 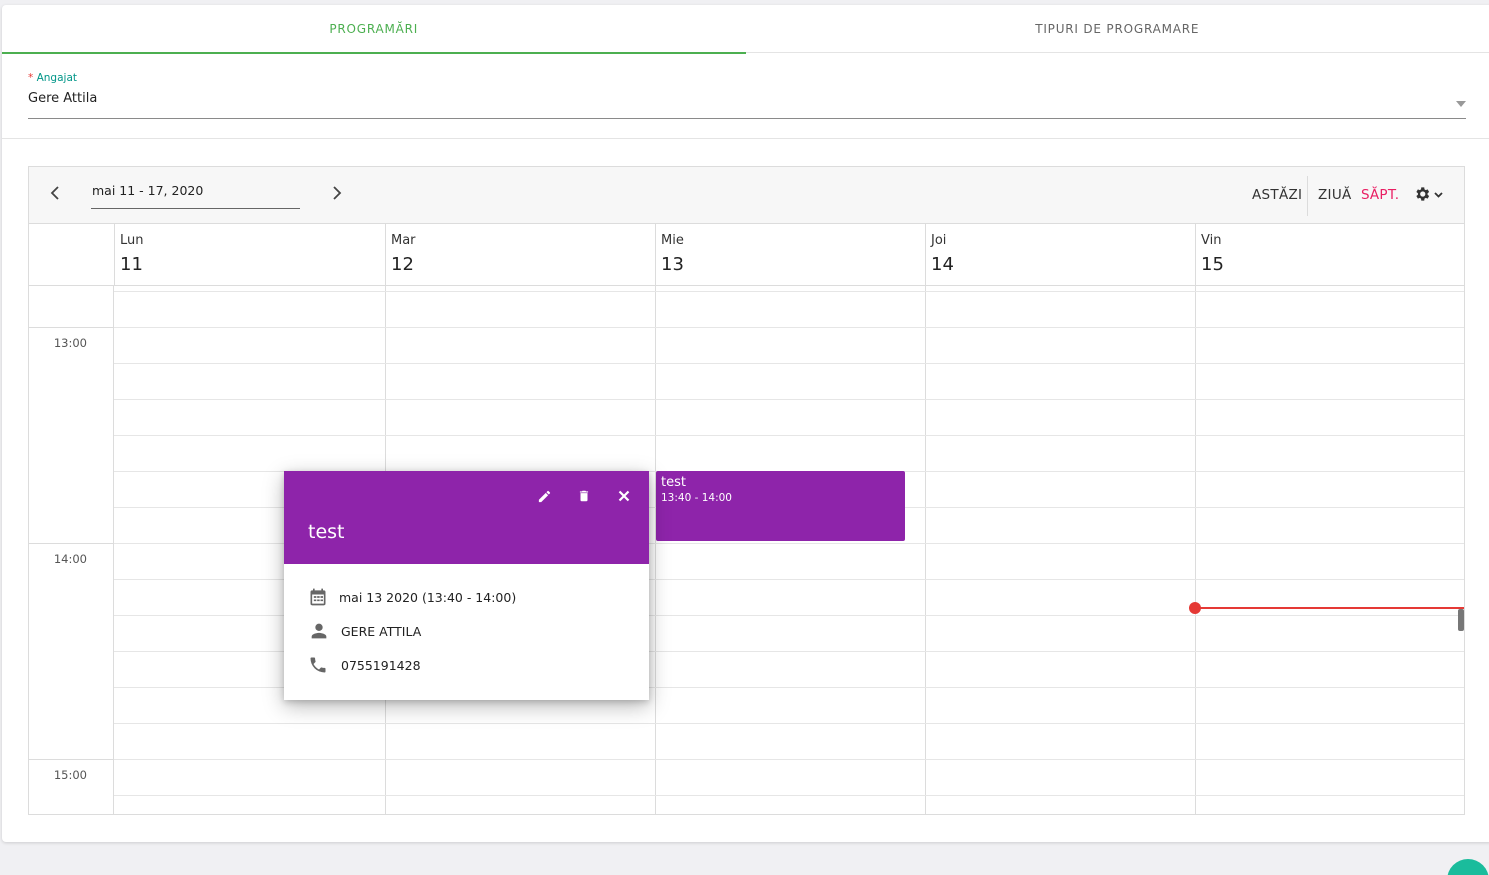 I want to click on day-header-mar: Mar 12, so click(x=520, y=255).